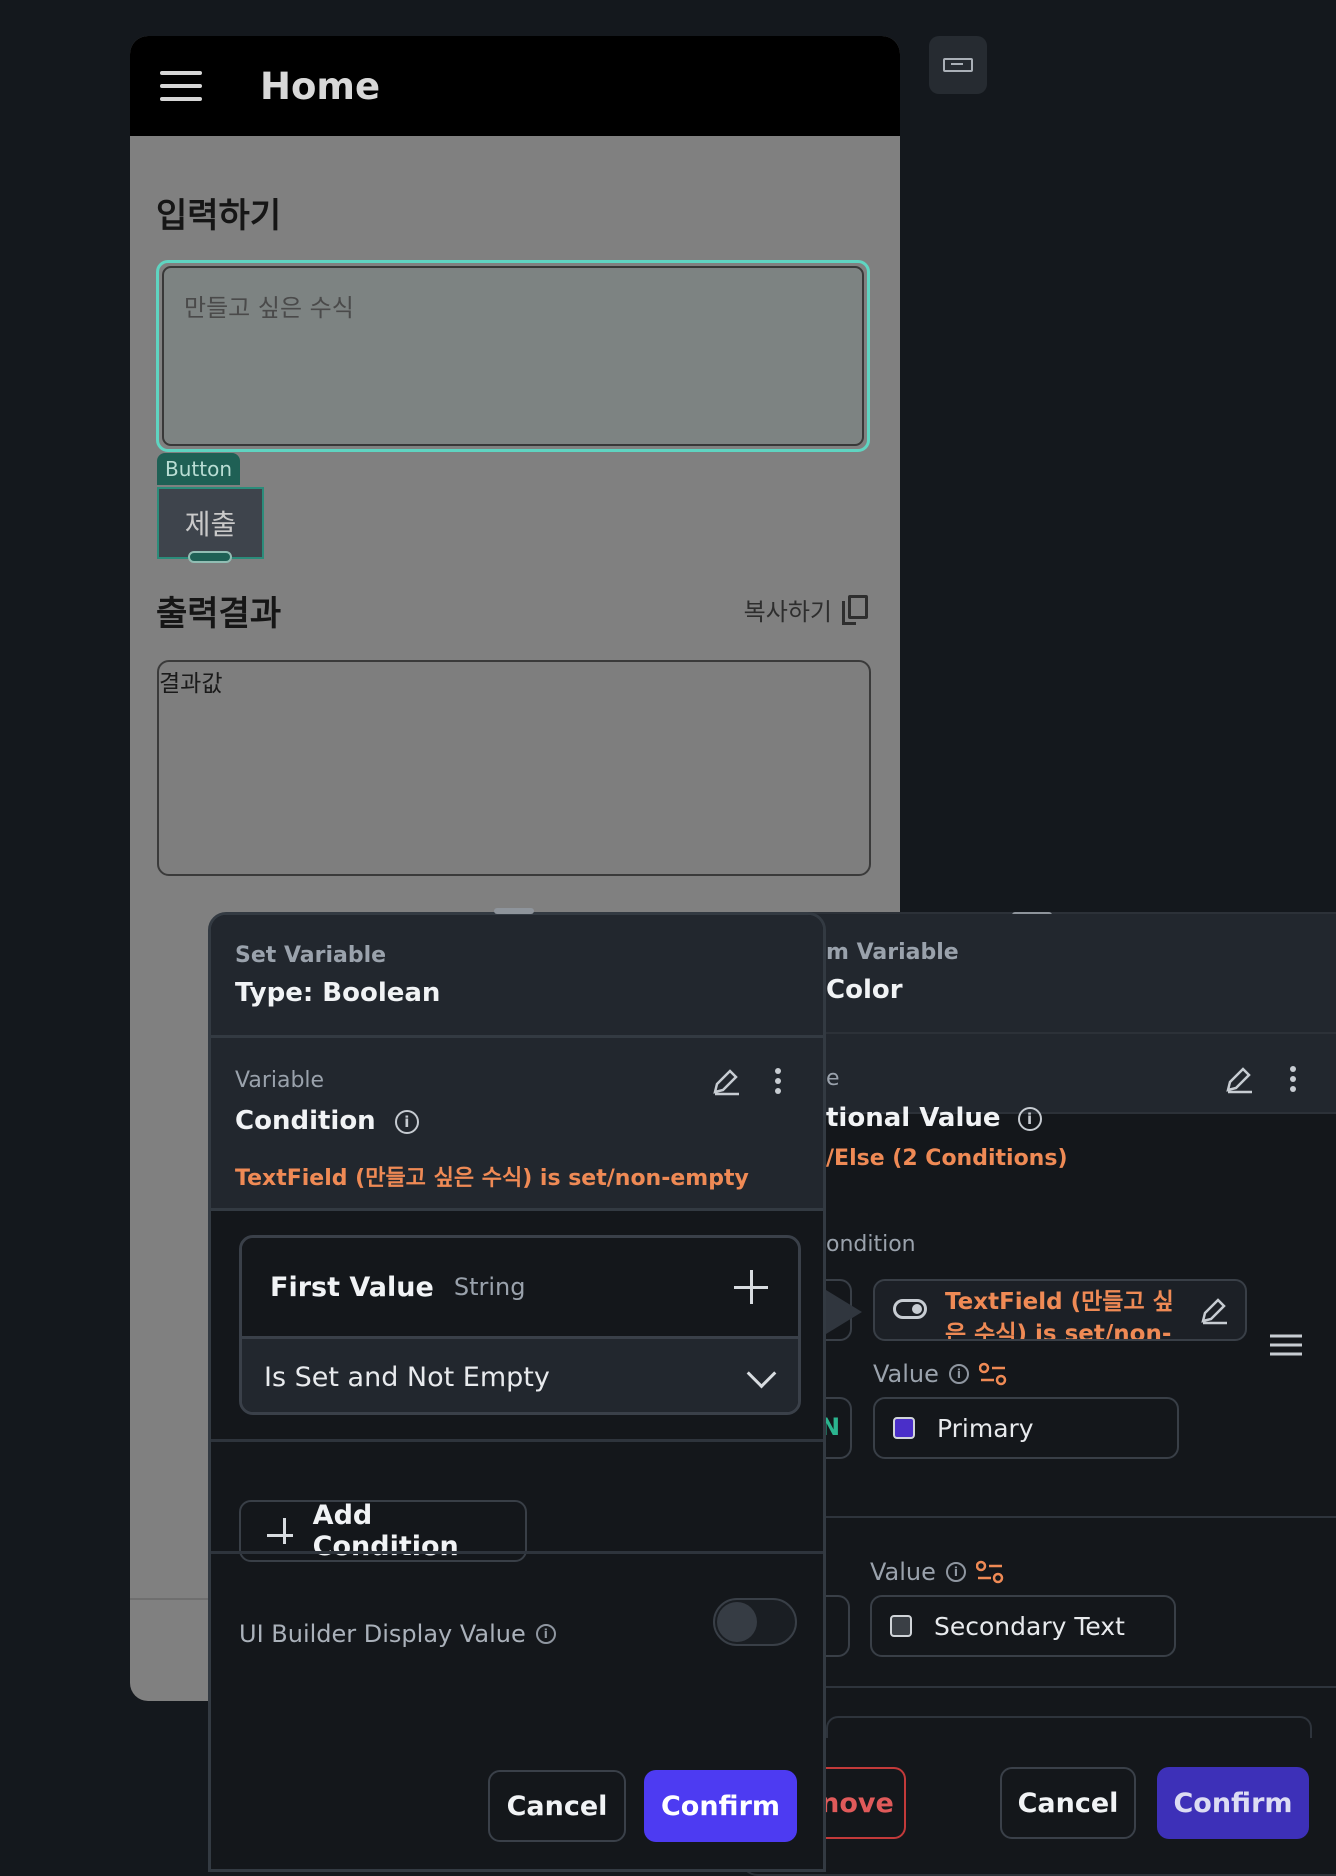 The height and width of the screenshot is (1876, 1336). Describe the element at coordinates (720, 1806) in the screenshot. I see `confirm-button: Confirm` at that location.